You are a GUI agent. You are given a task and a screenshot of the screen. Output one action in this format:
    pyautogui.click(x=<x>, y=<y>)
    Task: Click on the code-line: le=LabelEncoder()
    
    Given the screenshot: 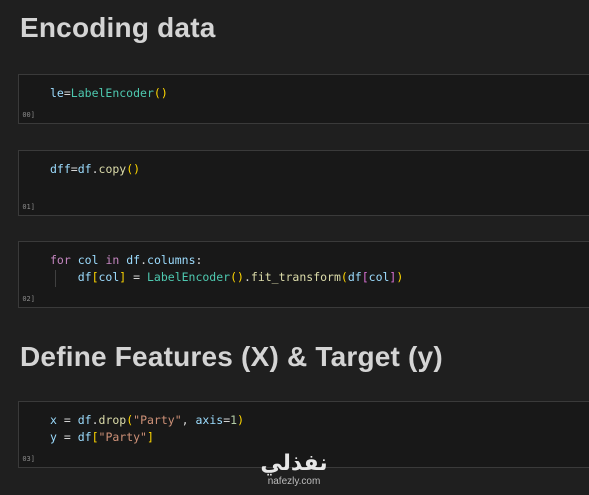 What is the action you would take?
    pyautogui.click(x=109, y=93)
    